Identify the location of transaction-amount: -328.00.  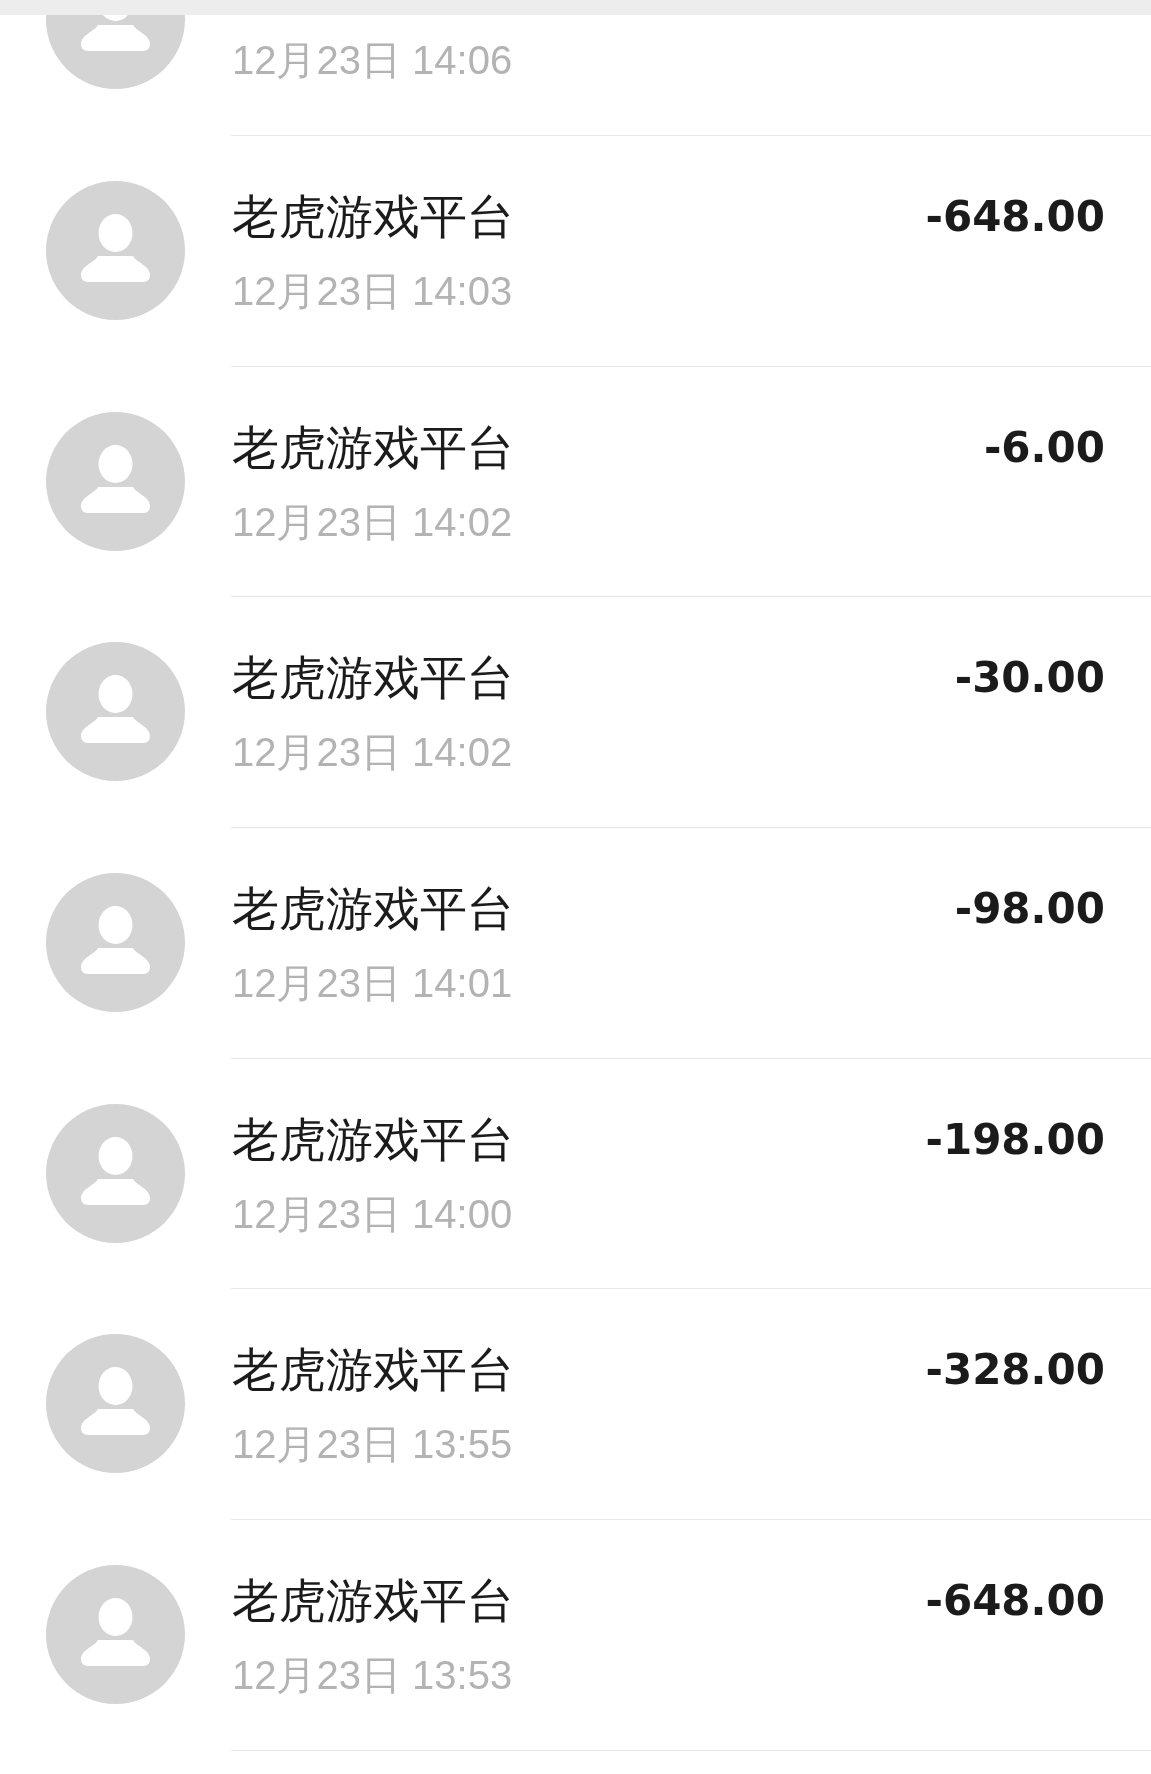
(1015, 1370).